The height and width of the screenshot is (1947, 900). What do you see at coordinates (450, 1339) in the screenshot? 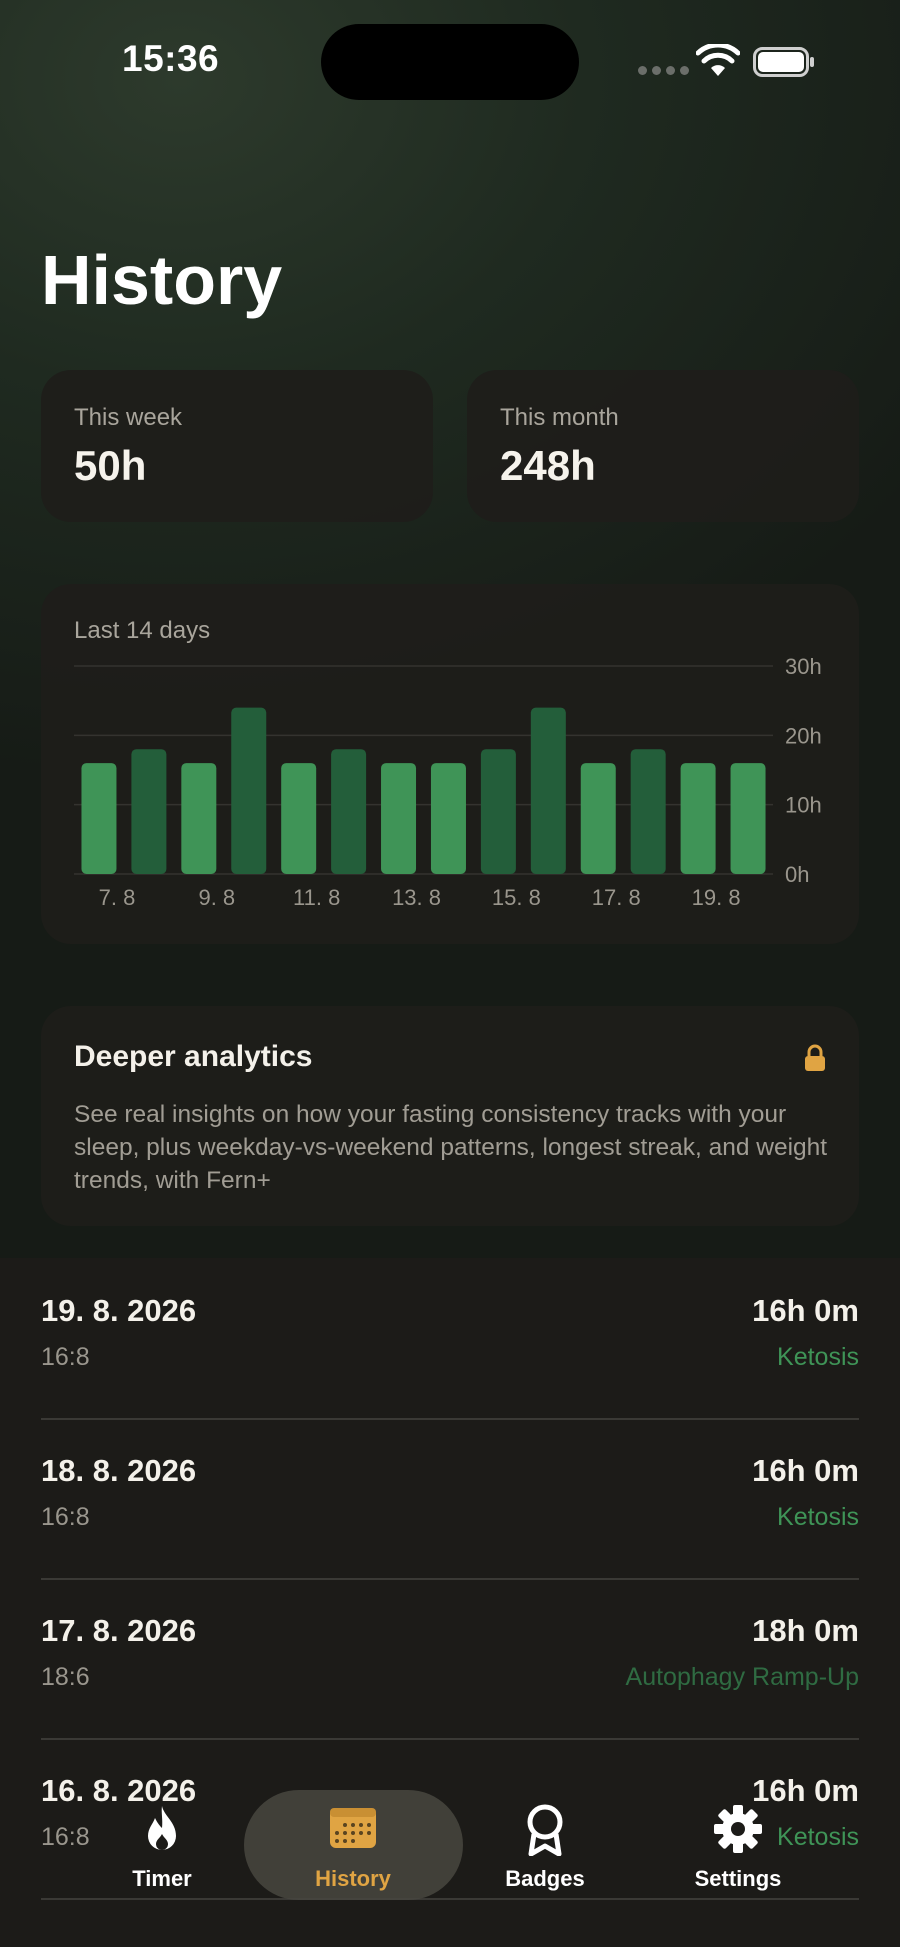
I see `history-row: 19. 8. 2026 16:8 16h 0m Ketosis` at bounding box center [450, 1339].